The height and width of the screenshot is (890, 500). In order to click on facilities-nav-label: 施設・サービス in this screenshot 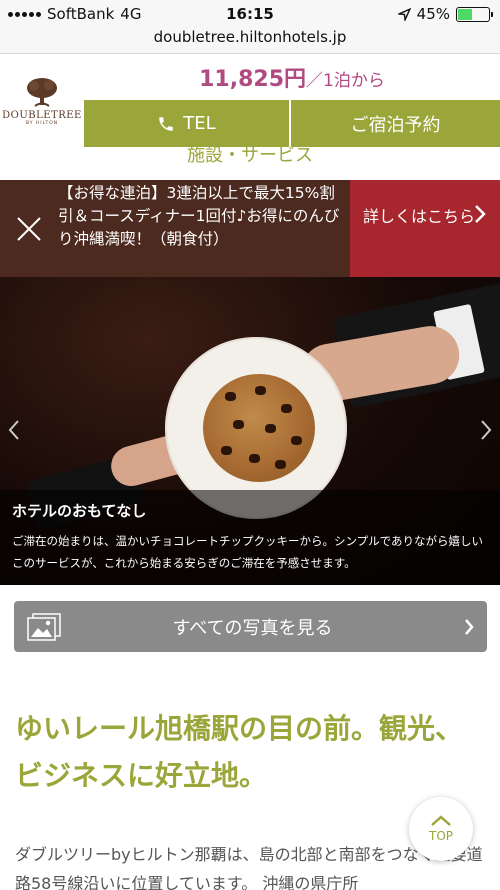, I will do `click(250, 156)`.